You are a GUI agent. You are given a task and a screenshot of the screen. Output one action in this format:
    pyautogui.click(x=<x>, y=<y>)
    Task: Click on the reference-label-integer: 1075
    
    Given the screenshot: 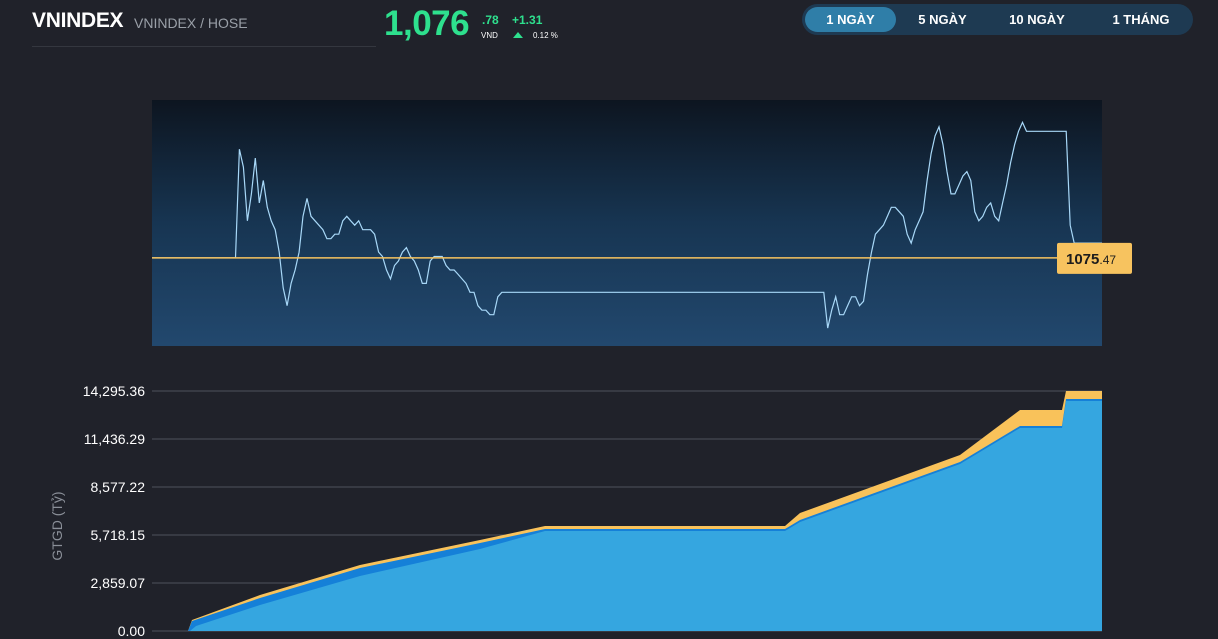 What is the action you would take?
    pyautogui.click(x=1082, y=259)
    